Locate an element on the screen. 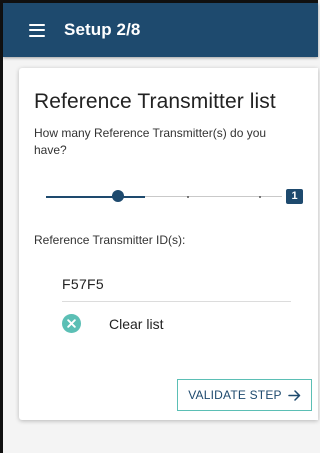 This screenshot has height=453, width=320. ids-label: Reference Transmitter ID(s): is located at coordinates (110, 240).